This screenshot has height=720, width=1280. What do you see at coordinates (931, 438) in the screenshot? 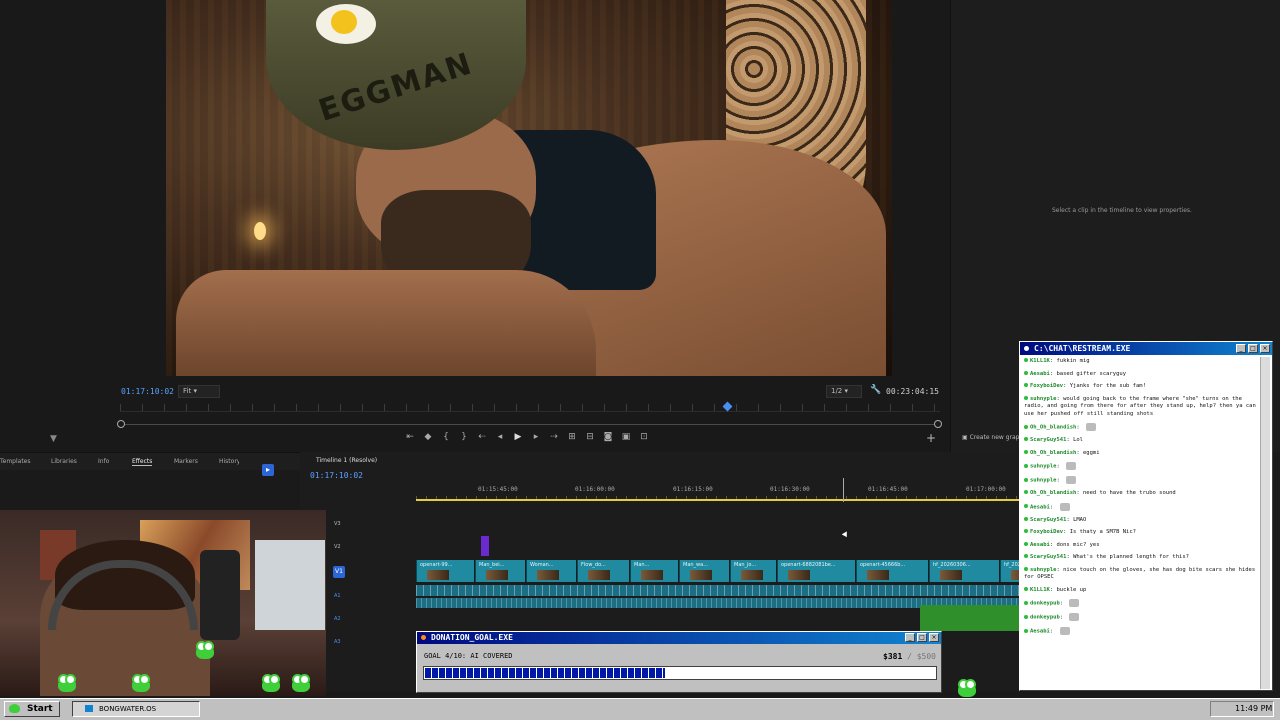
I see `add-button-icon: +` at bounding box center [931, 438].